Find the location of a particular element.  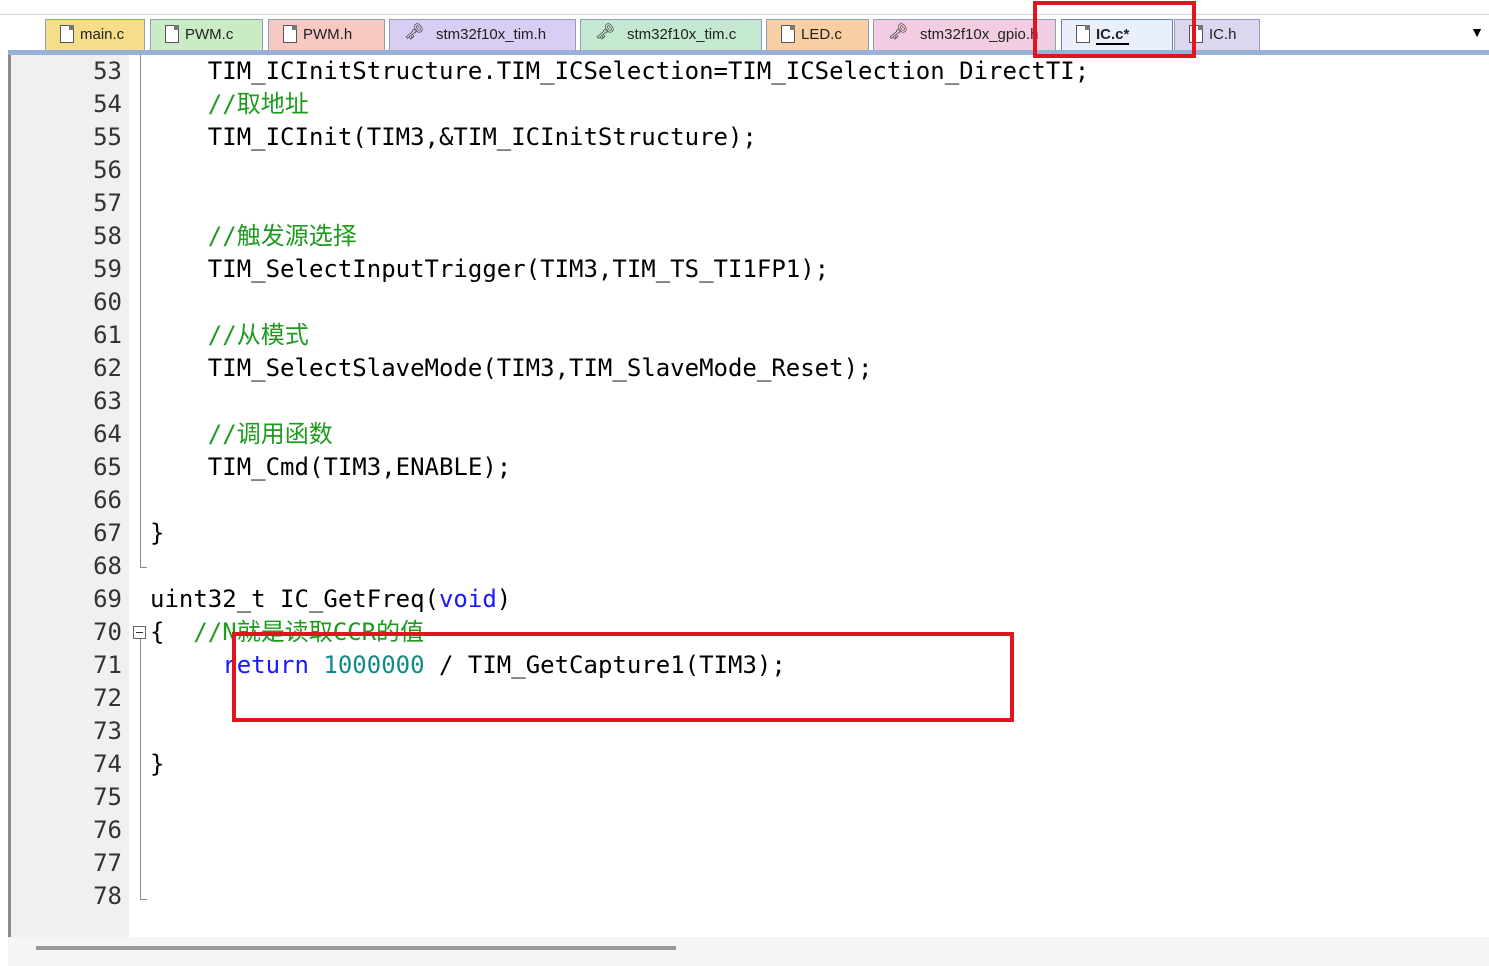

tab-label: IC.h is located at coordinates (1223, 34).